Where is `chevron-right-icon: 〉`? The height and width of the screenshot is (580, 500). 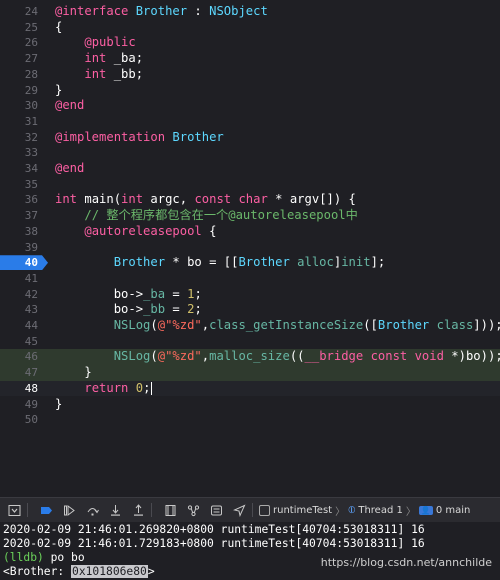 chevron-right-icon: 〉 is located at coordinates (410, 512).